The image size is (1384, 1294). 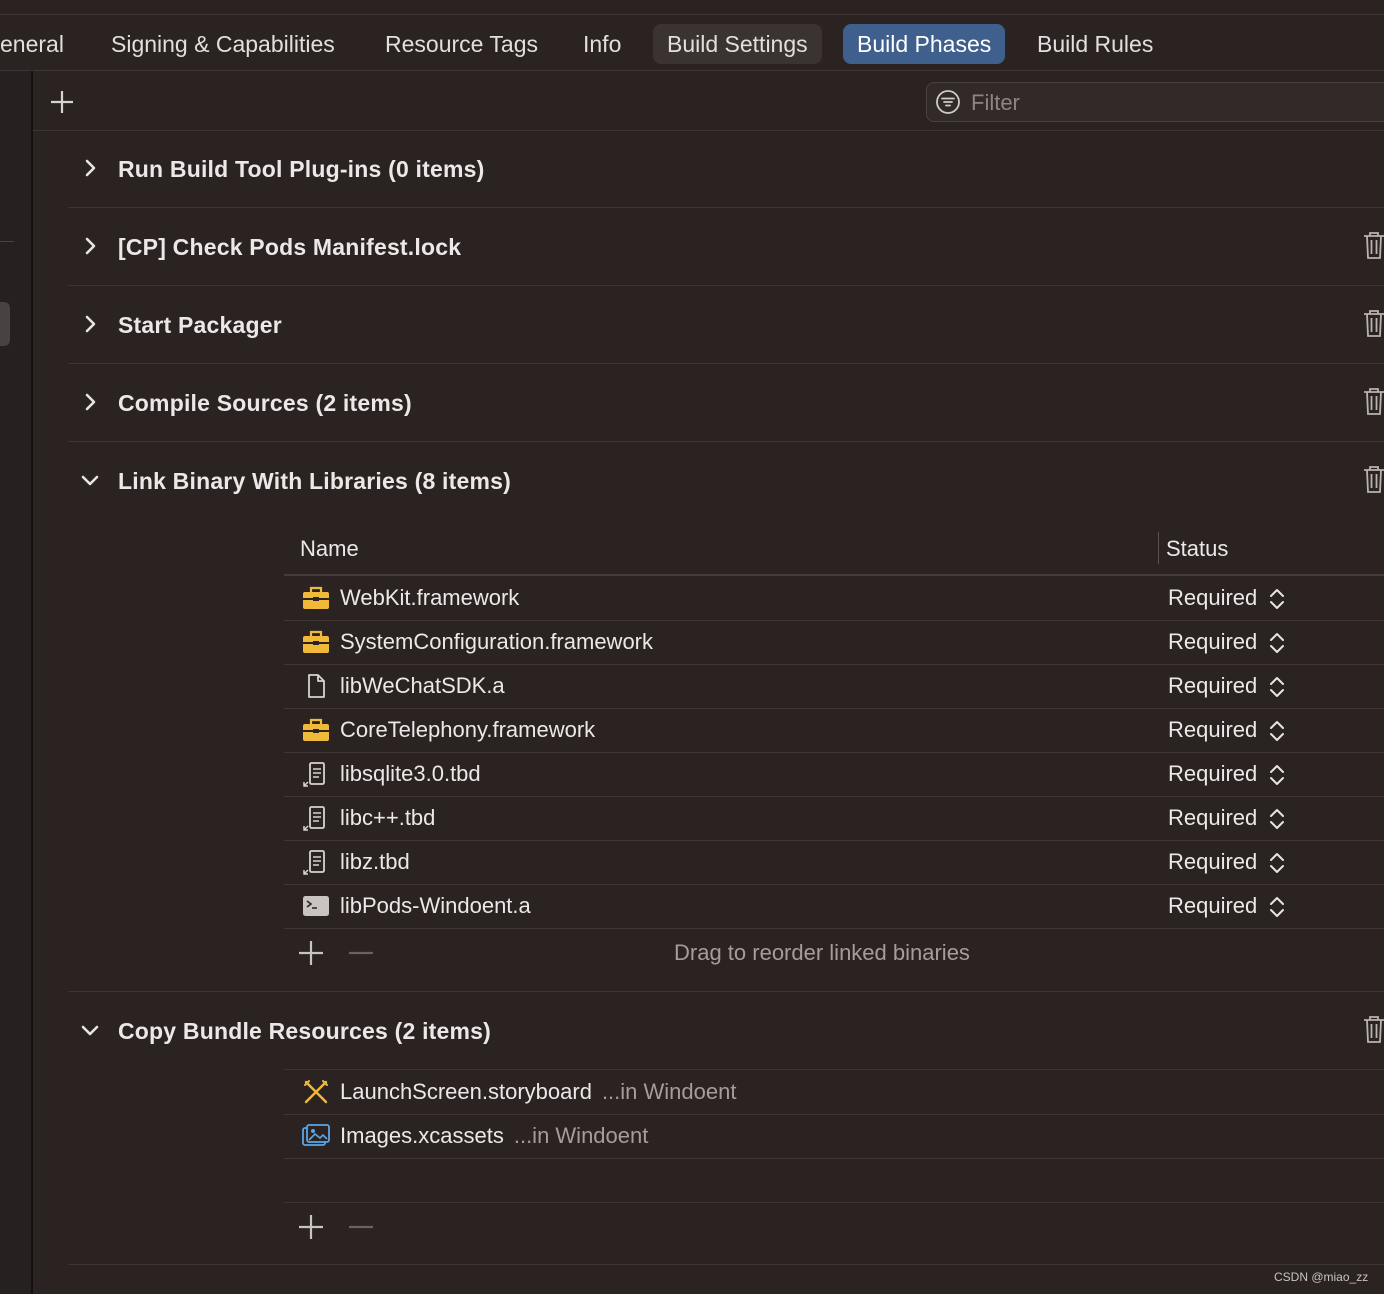 I want to click on table-row: libWeChatSDK.a Required, so click(x=834, y=686).